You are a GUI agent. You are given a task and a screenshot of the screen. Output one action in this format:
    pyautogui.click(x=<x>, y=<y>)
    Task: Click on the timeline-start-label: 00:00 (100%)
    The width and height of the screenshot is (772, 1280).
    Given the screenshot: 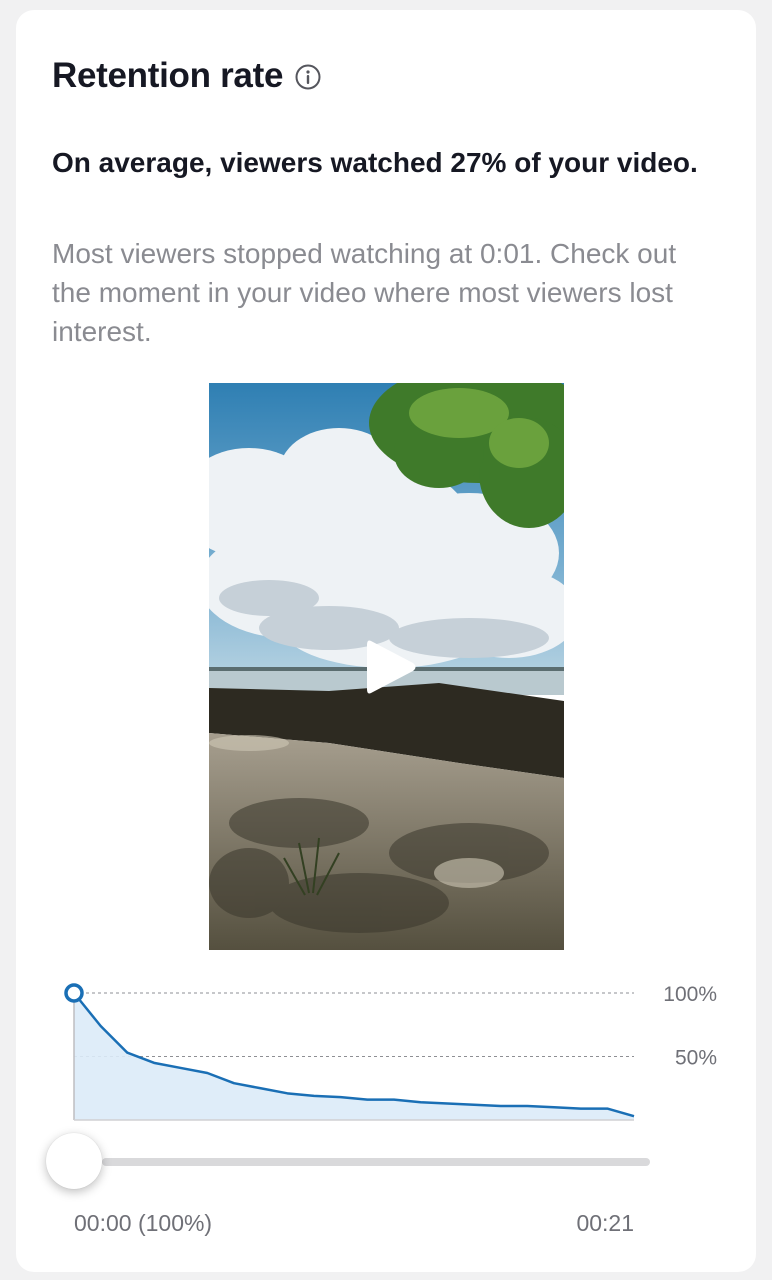 What is the action you would take?
    pyautogui.click(x=143, y=1223)
    